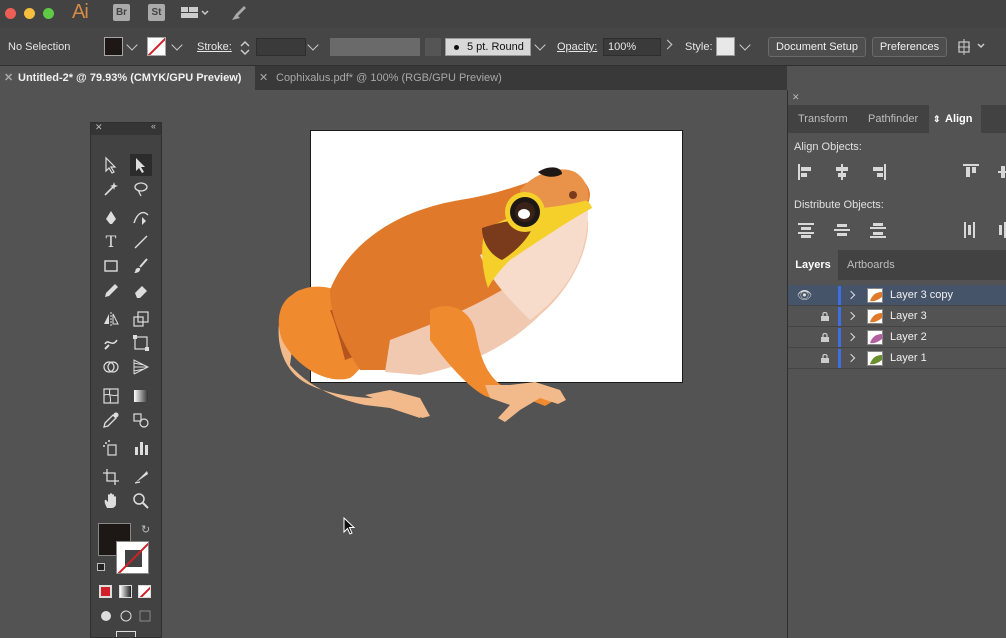 The height and width of the screenshot is (638, 1006). What do you see at coordinates (132, 45) in the screenshot?
I see `fill-dropdown-icon` at bounding box center [132, 45].